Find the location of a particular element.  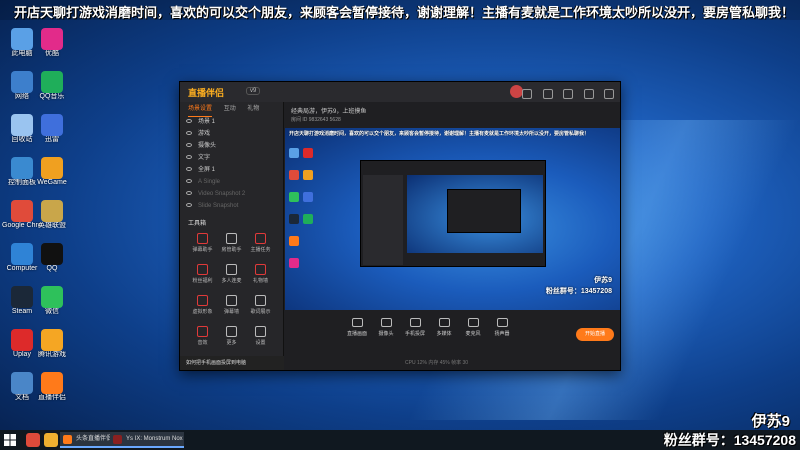

control-label: 多媒体 is located at coordinates (444, 334).